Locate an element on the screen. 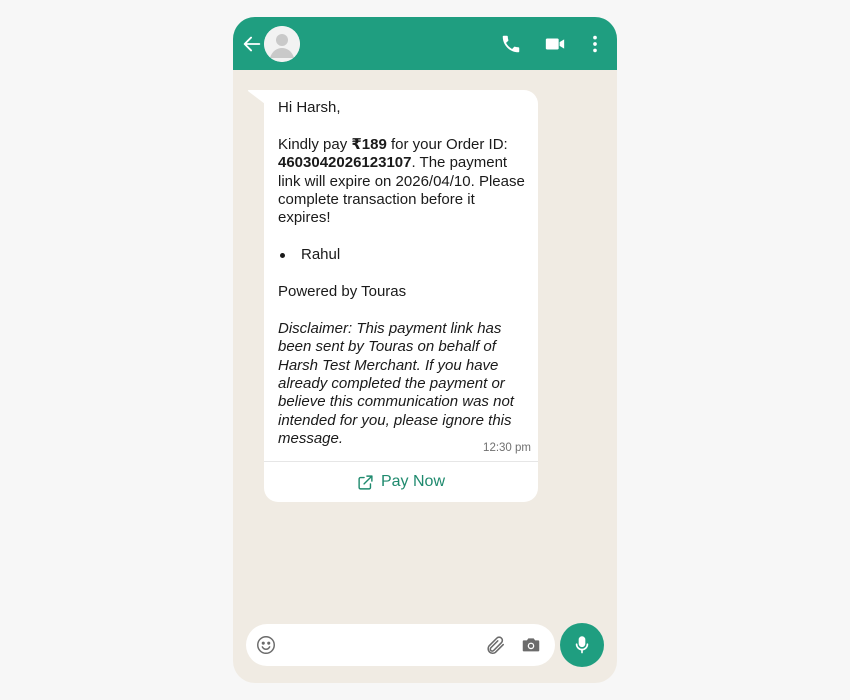 The height and width of the screenshot is (700, 850). camera-button is located at coordinates (531, 645).